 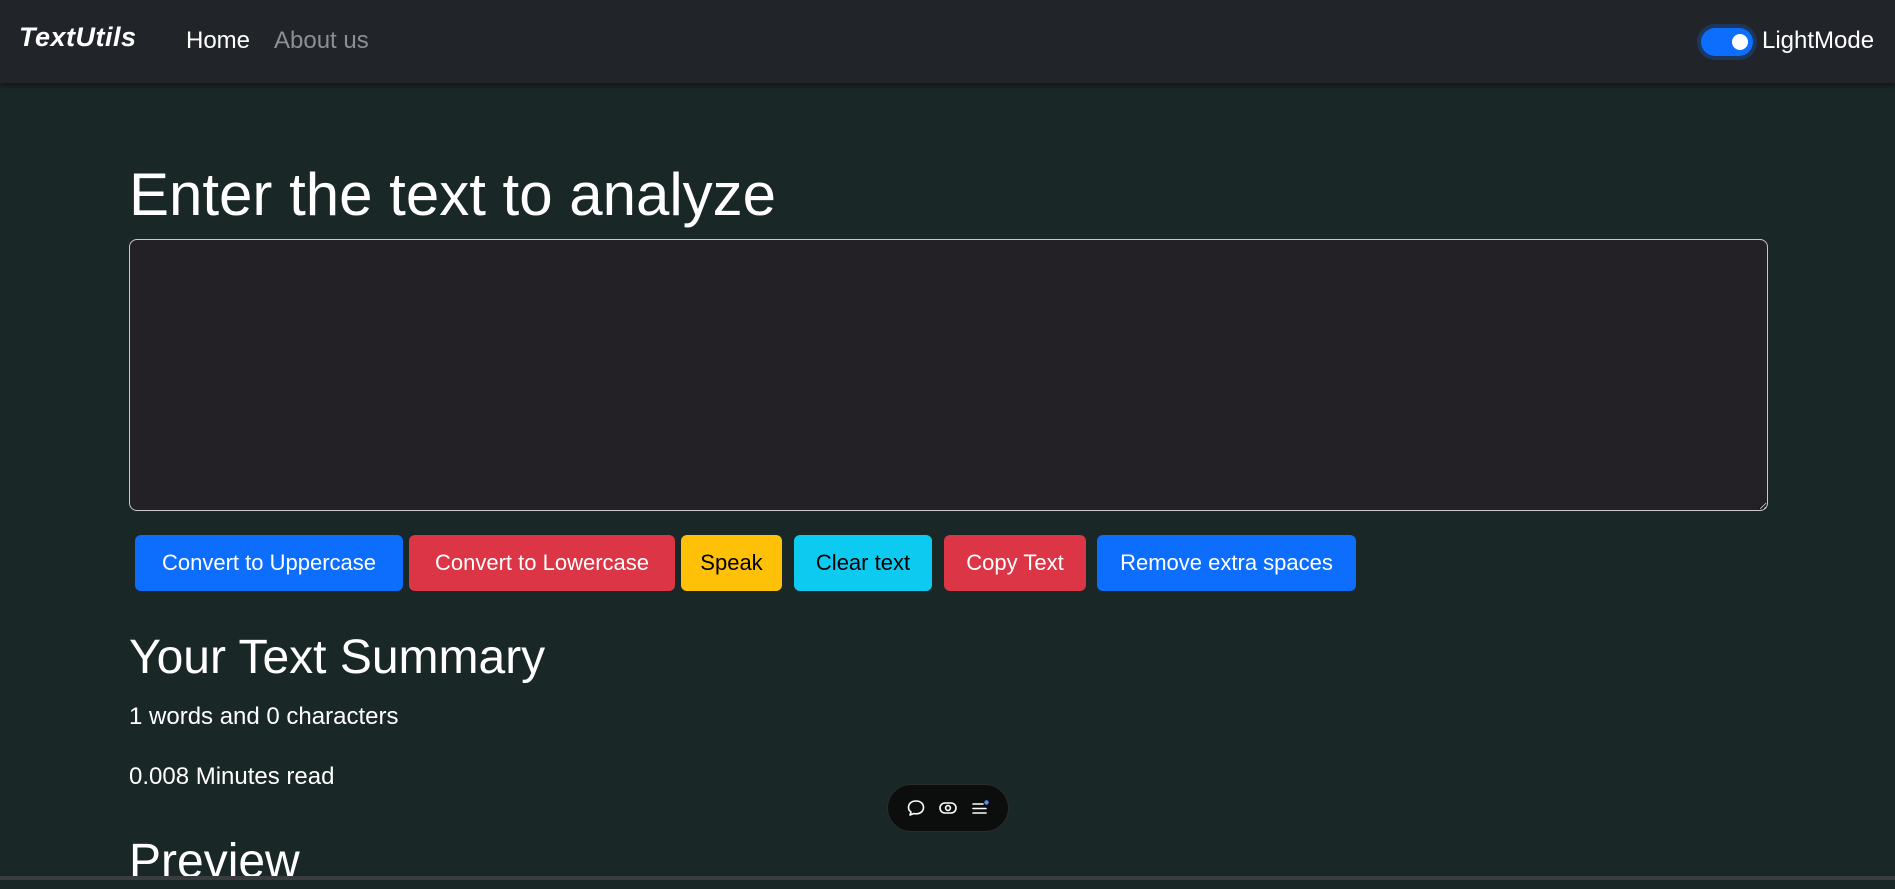 What do you see at coordinates (1727, 42) in the screenshot?
I see `lightmode-toggle-switch` at bounding box center [1727, 42].